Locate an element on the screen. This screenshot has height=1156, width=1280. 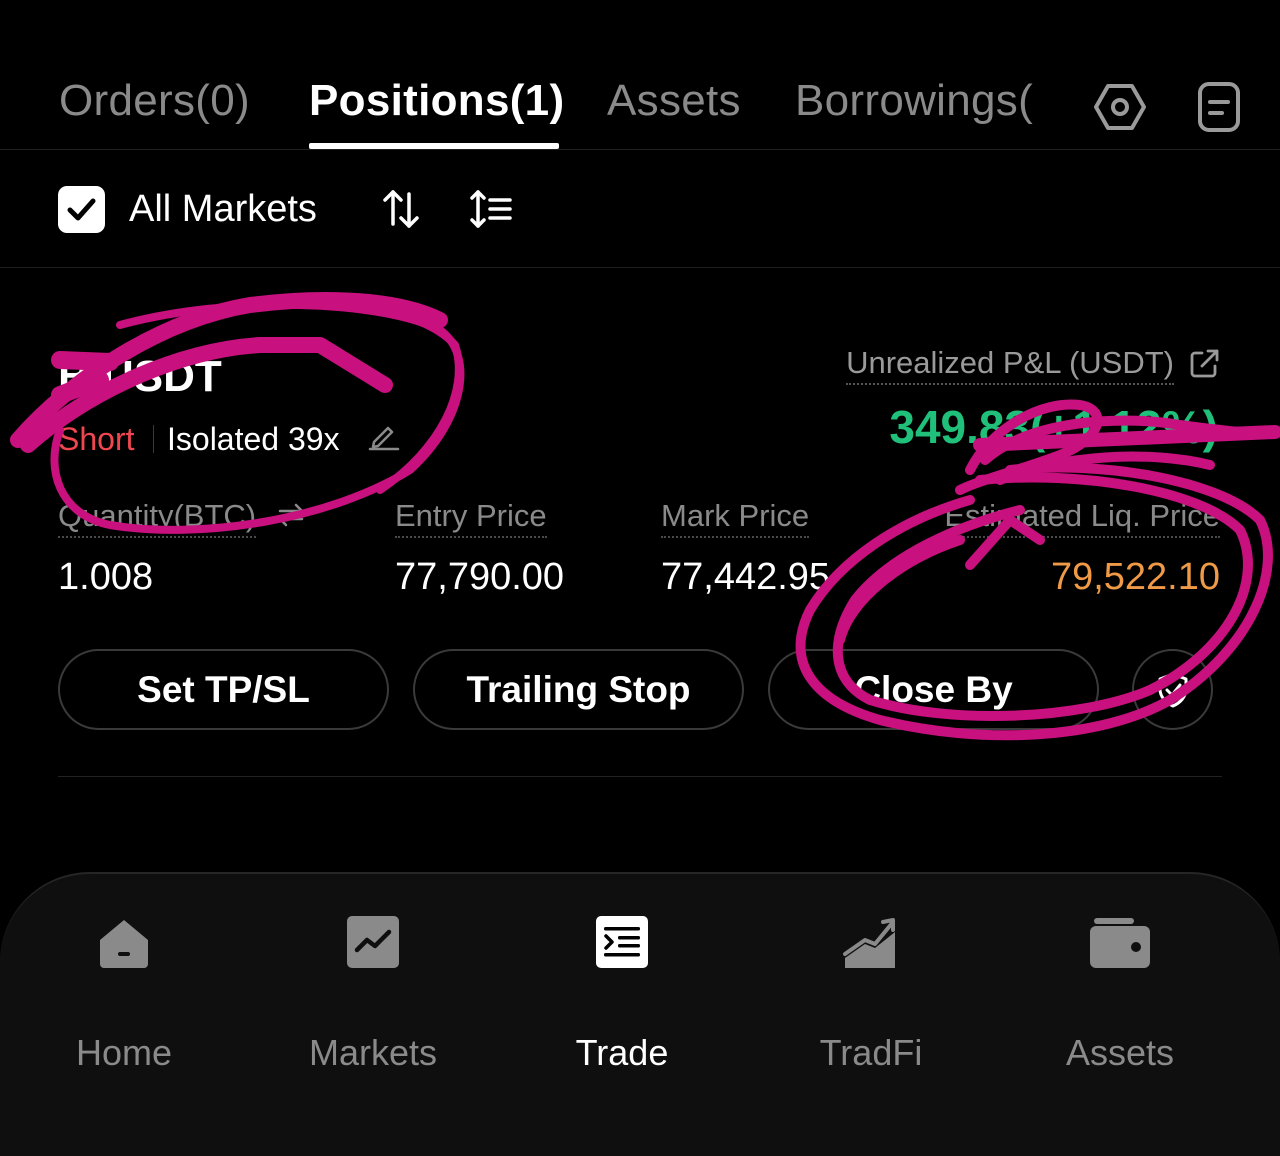
tab-positions: Positions(1) is located at coordinates (436, 101).